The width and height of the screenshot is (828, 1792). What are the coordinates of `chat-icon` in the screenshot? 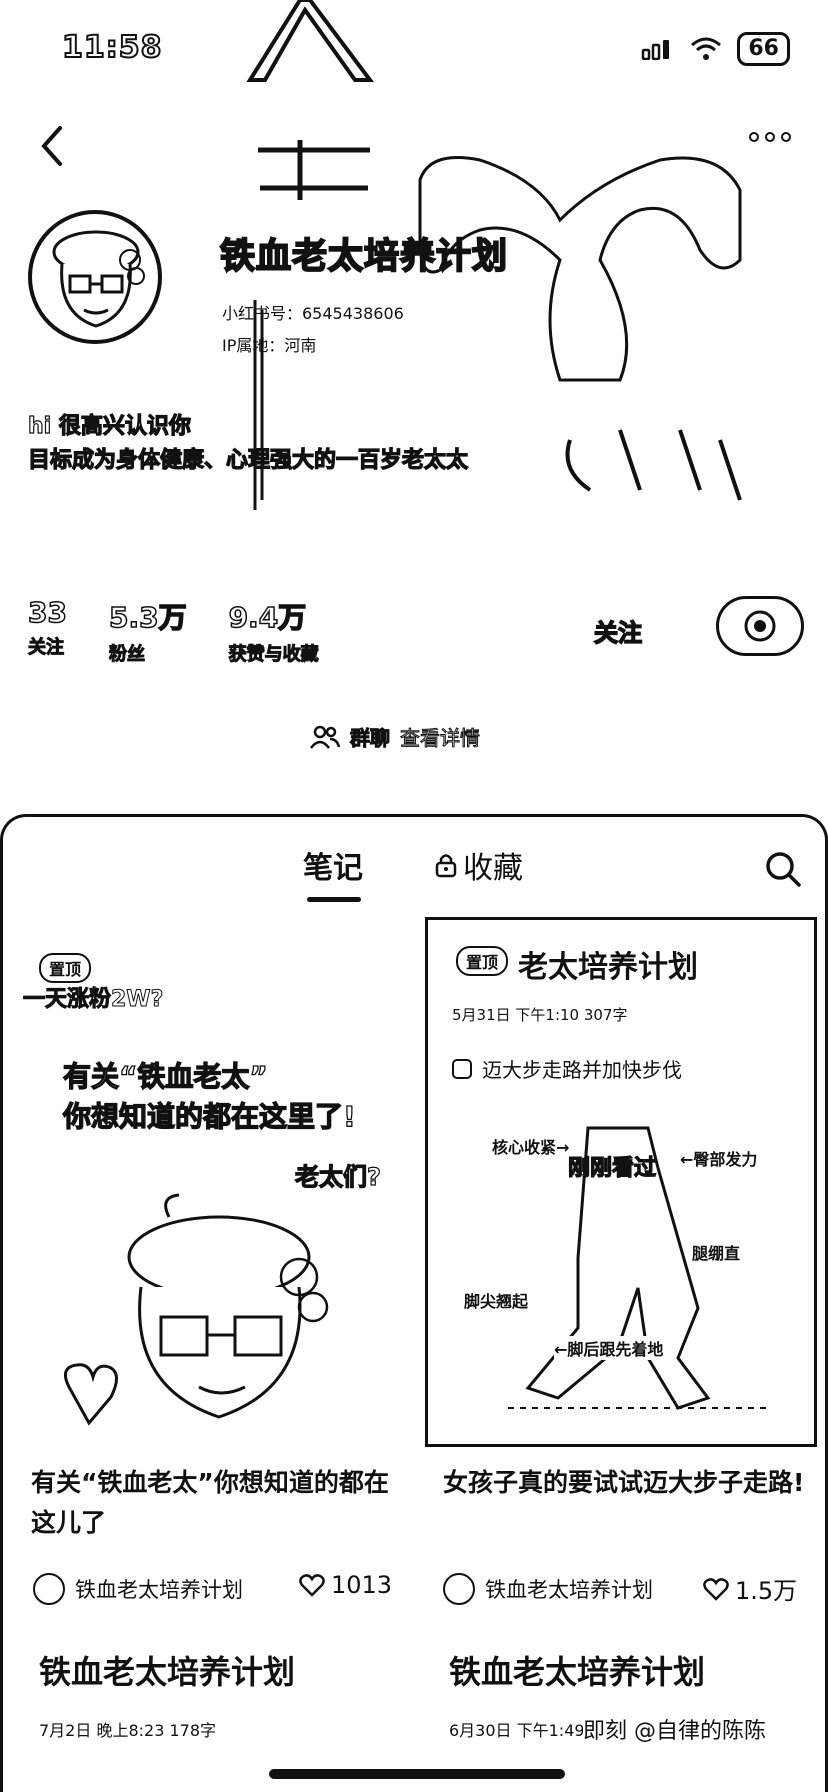 It's located at (760, 626).